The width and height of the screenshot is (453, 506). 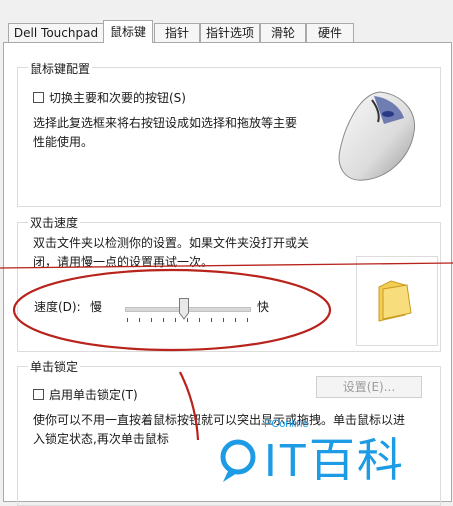 What do you see at coordinates (165, 123) in the screenshot?
I see `button-config-description-1: 选择此复选框来将右按钮设成如选择和拖放等主要` at bounding box center [165, 123].